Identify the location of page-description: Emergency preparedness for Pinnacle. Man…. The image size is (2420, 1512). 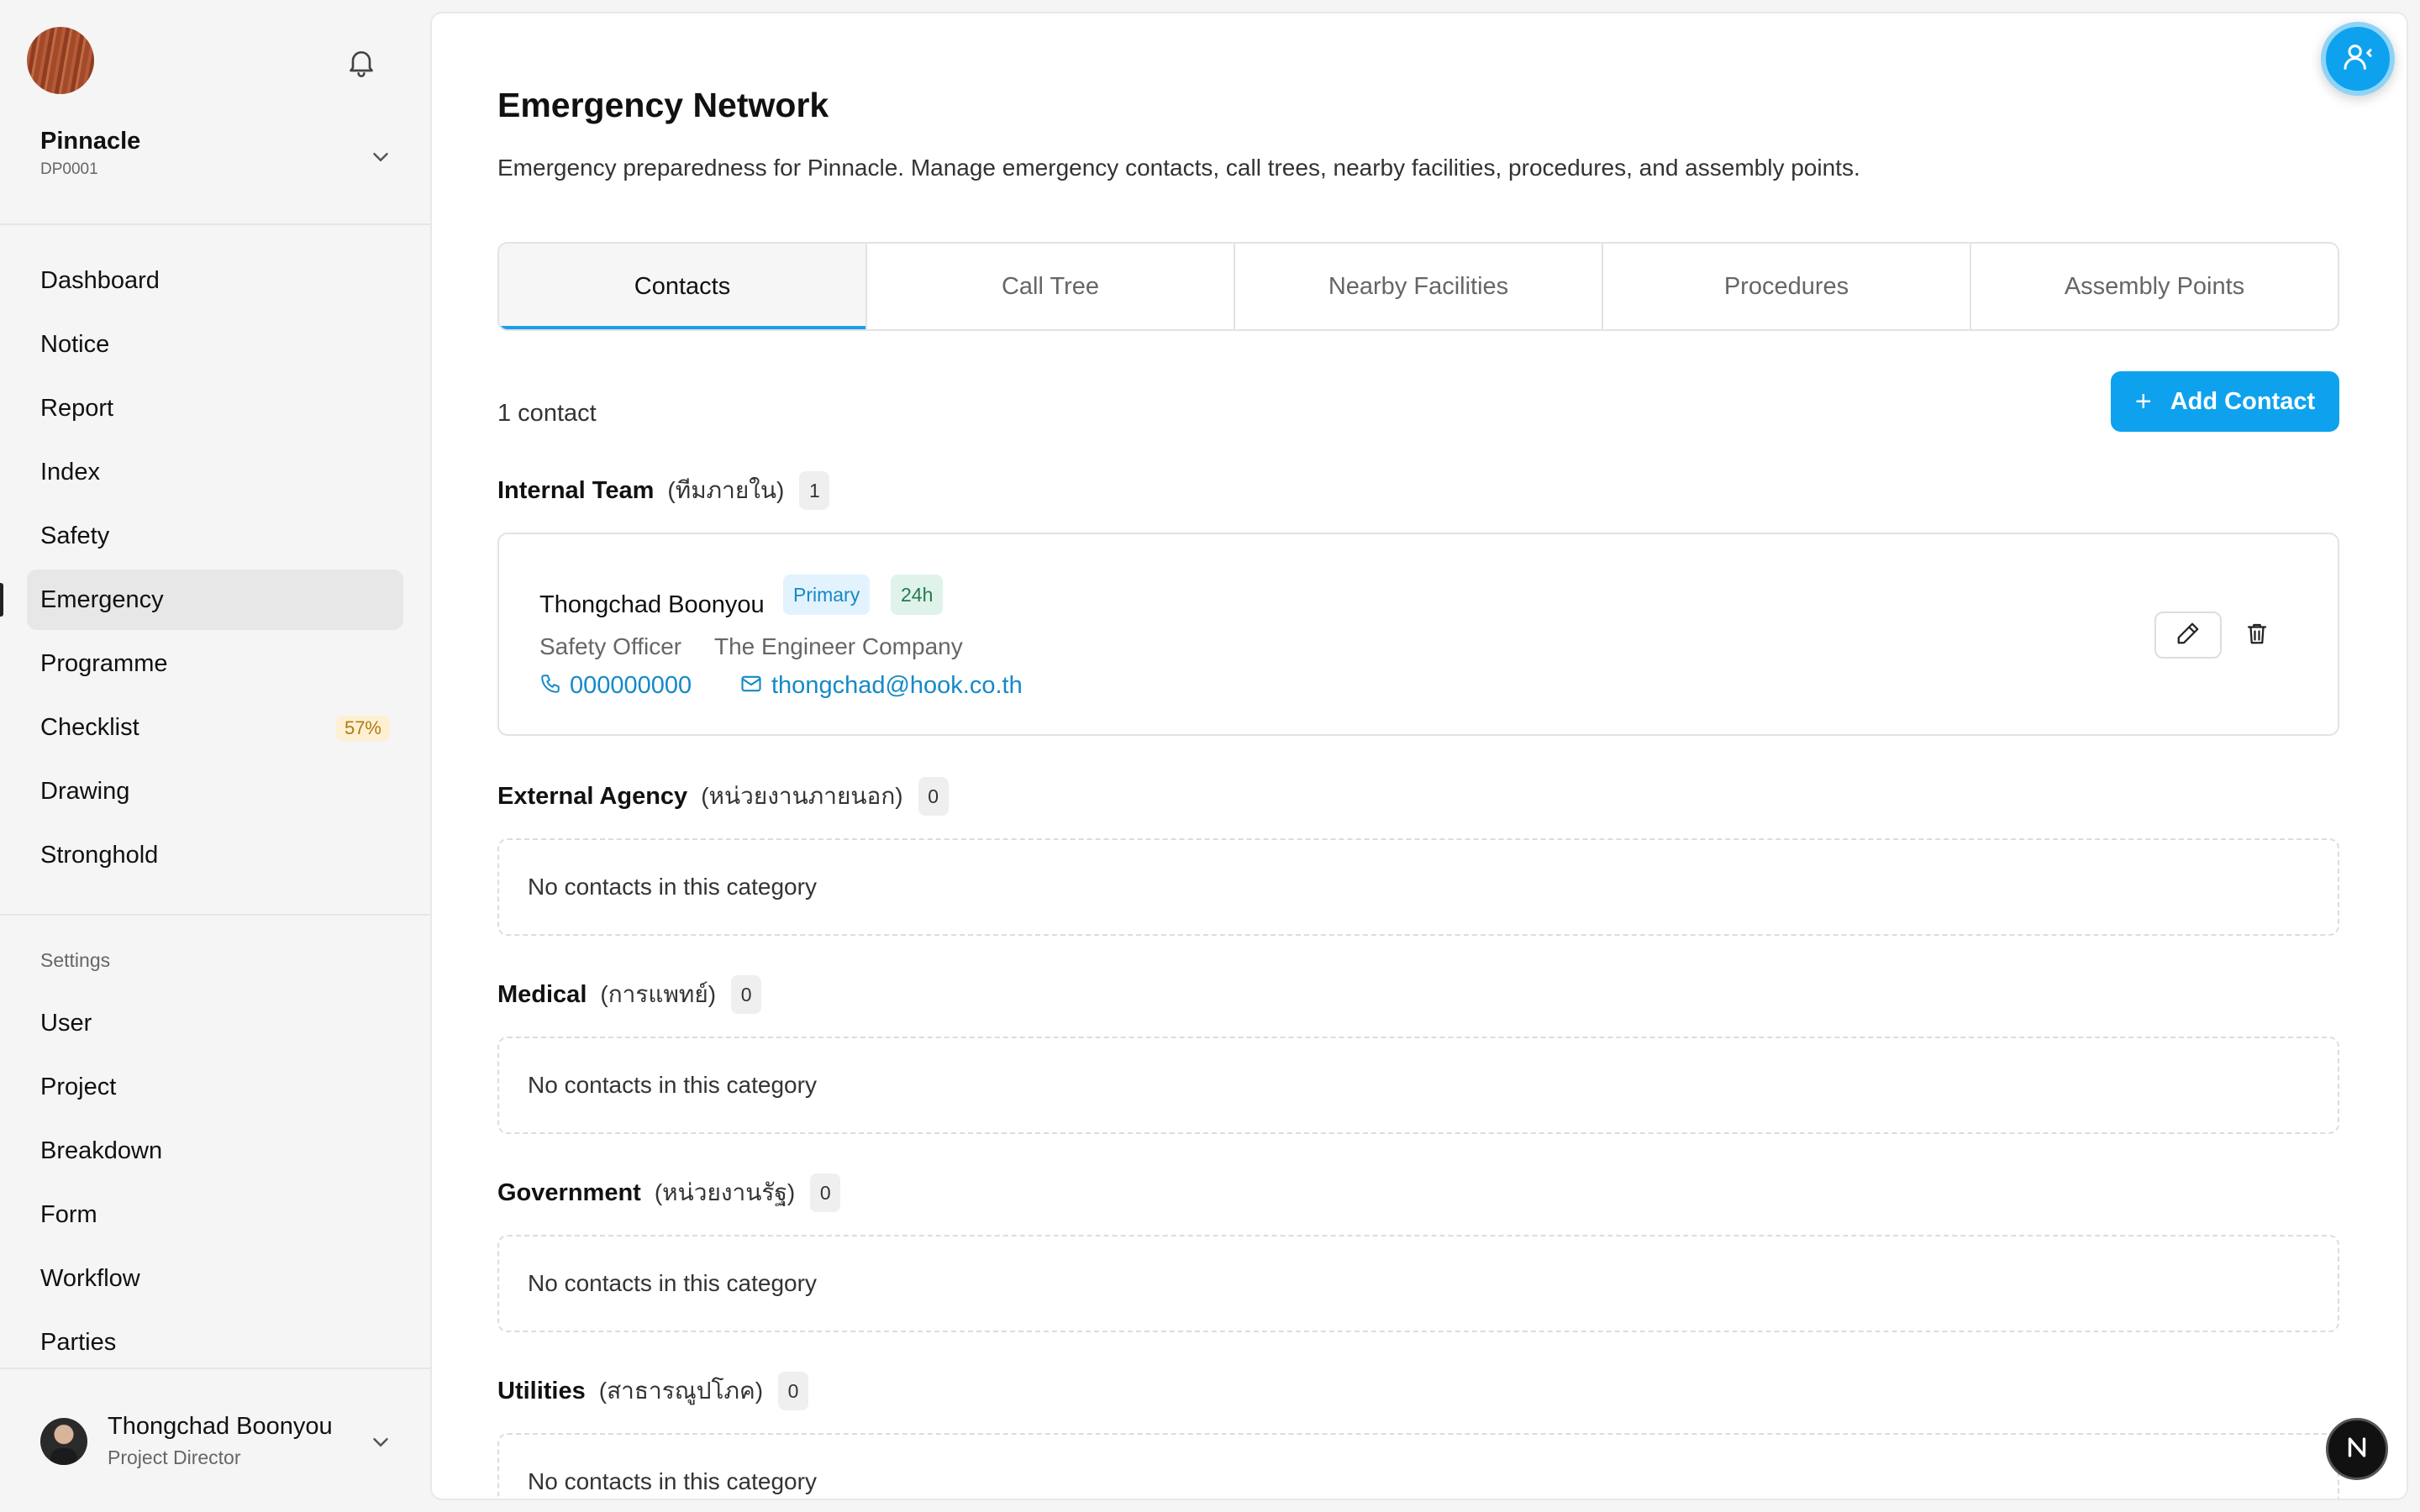
(1178, 168).